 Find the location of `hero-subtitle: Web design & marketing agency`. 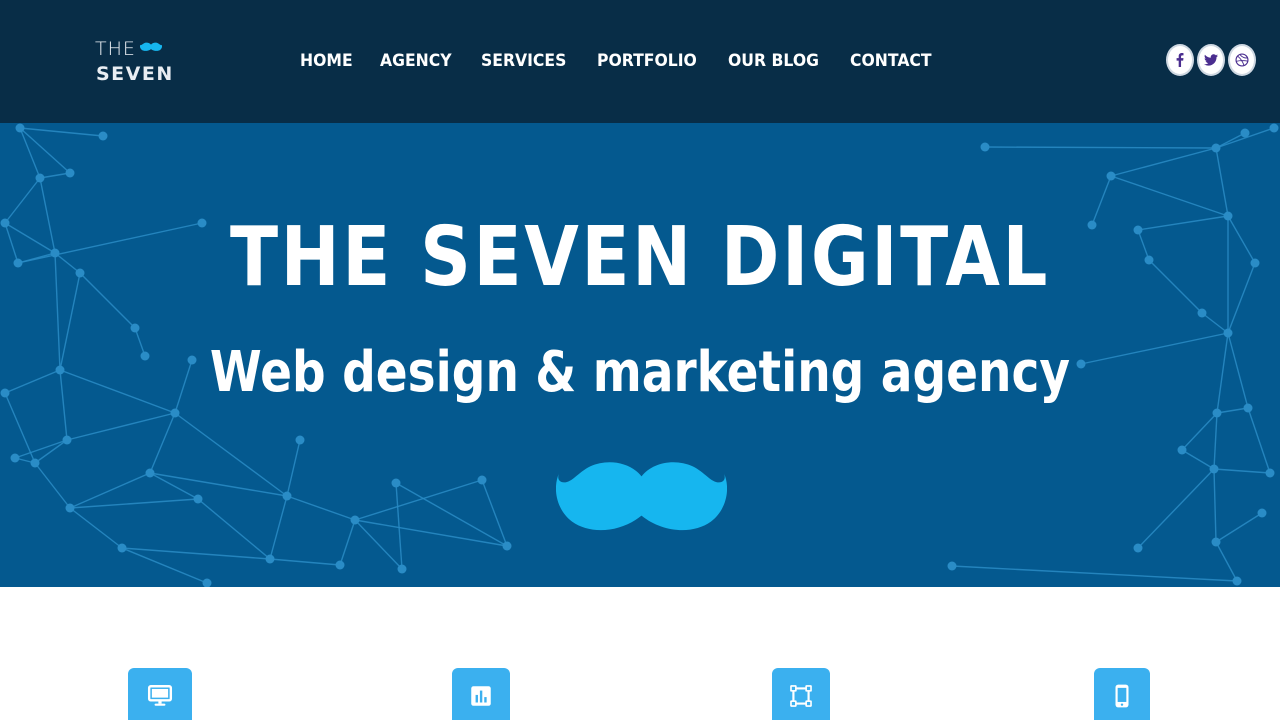

hero-subtitle: Web design & marketing agency is located at coordinates (640, 372).